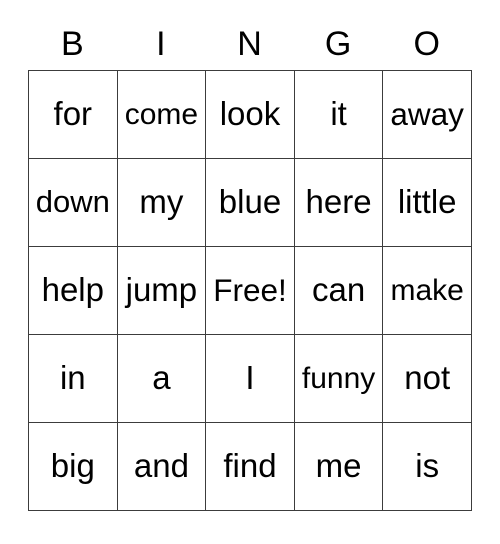  I want to click on bingo-cell-label: funny, so click(338, 378).